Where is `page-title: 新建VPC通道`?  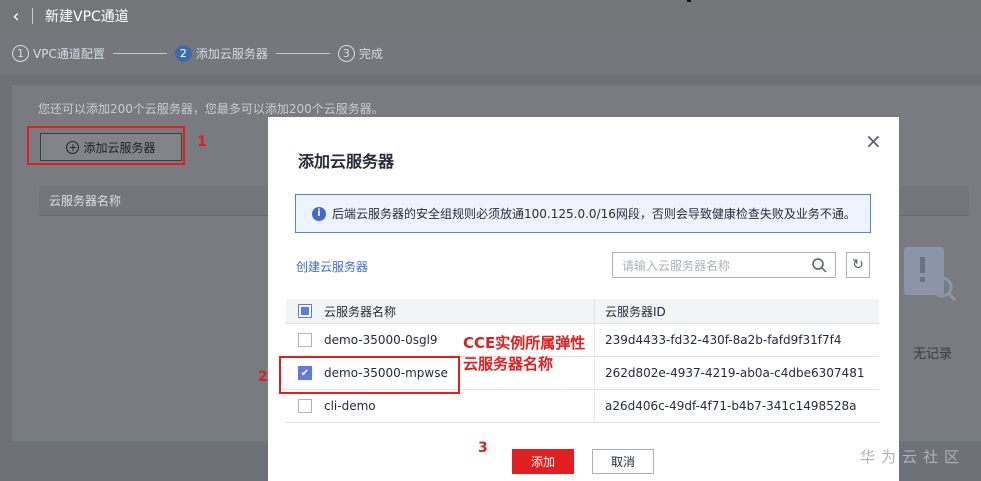
page-title: 新建VPC通道 is located at coordinates (87, 17).